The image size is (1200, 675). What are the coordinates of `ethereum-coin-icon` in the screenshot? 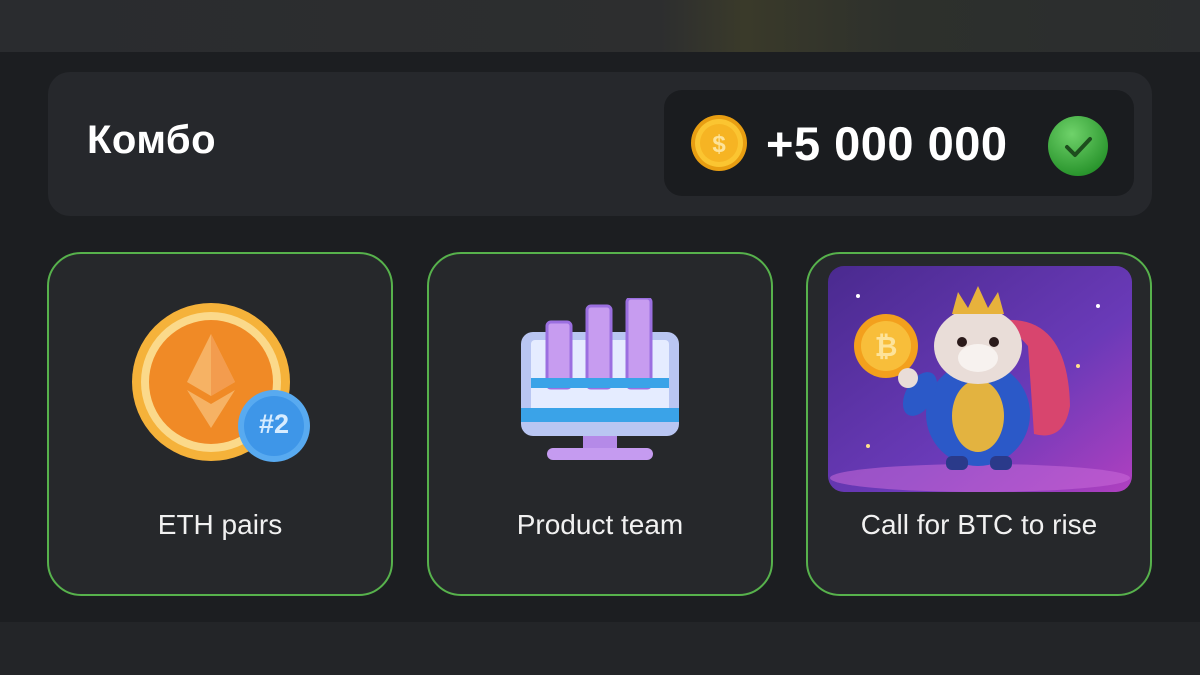 It's located at (221, 382).